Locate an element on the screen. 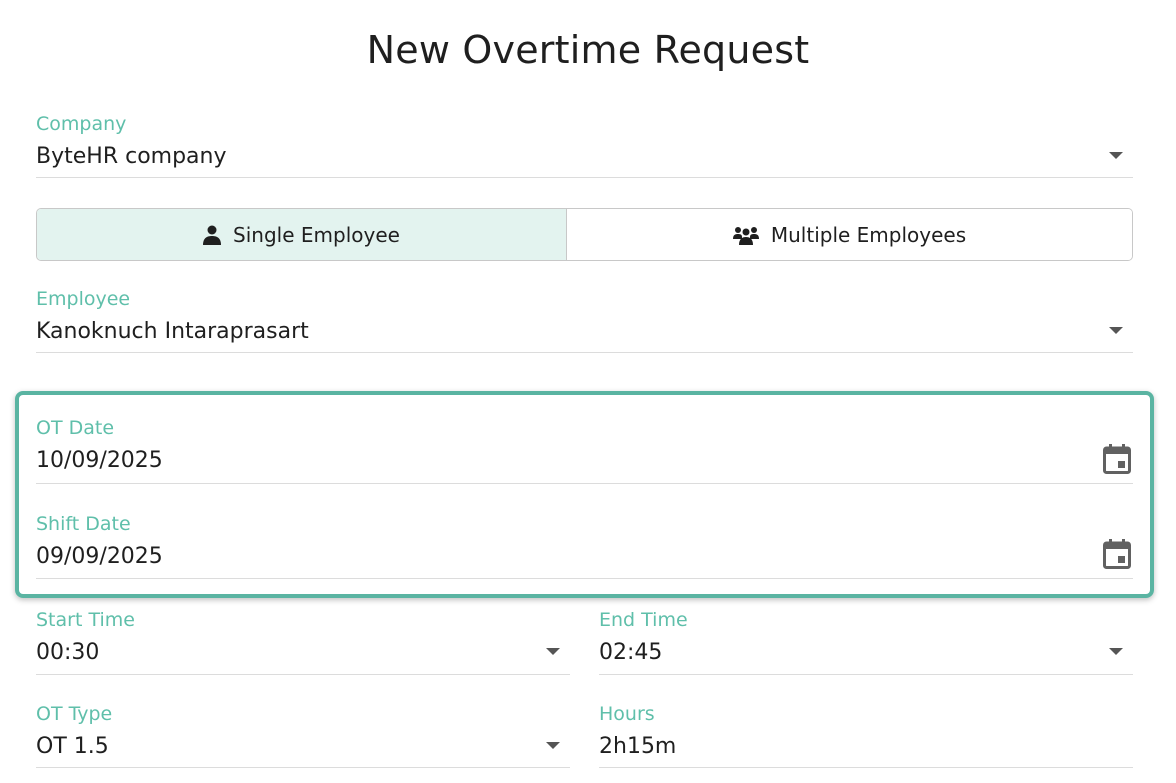 The image size is (1176, 783). multiple-employees-label: Multiple Employees is located at coordinates (868, 234).